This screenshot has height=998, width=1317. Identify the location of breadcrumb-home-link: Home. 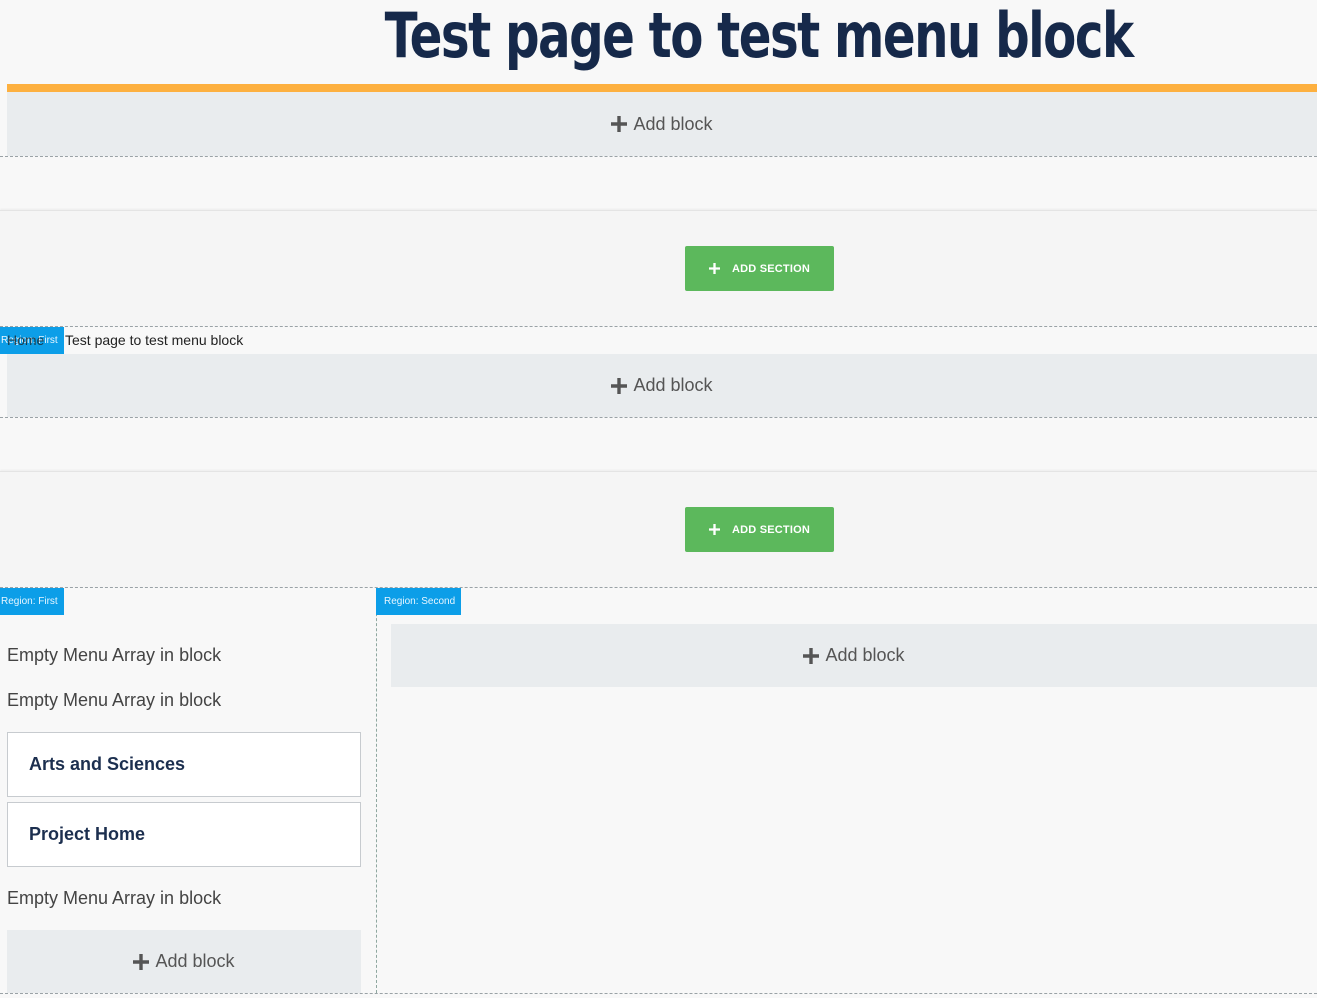
(25, 340).